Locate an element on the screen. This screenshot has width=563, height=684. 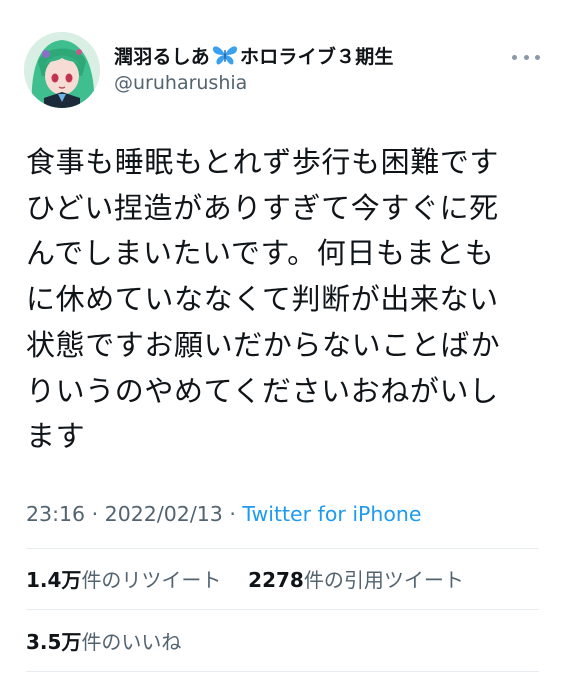
display-name-part-2: ホロライブ３期生 is located at coordinates (317, 56).